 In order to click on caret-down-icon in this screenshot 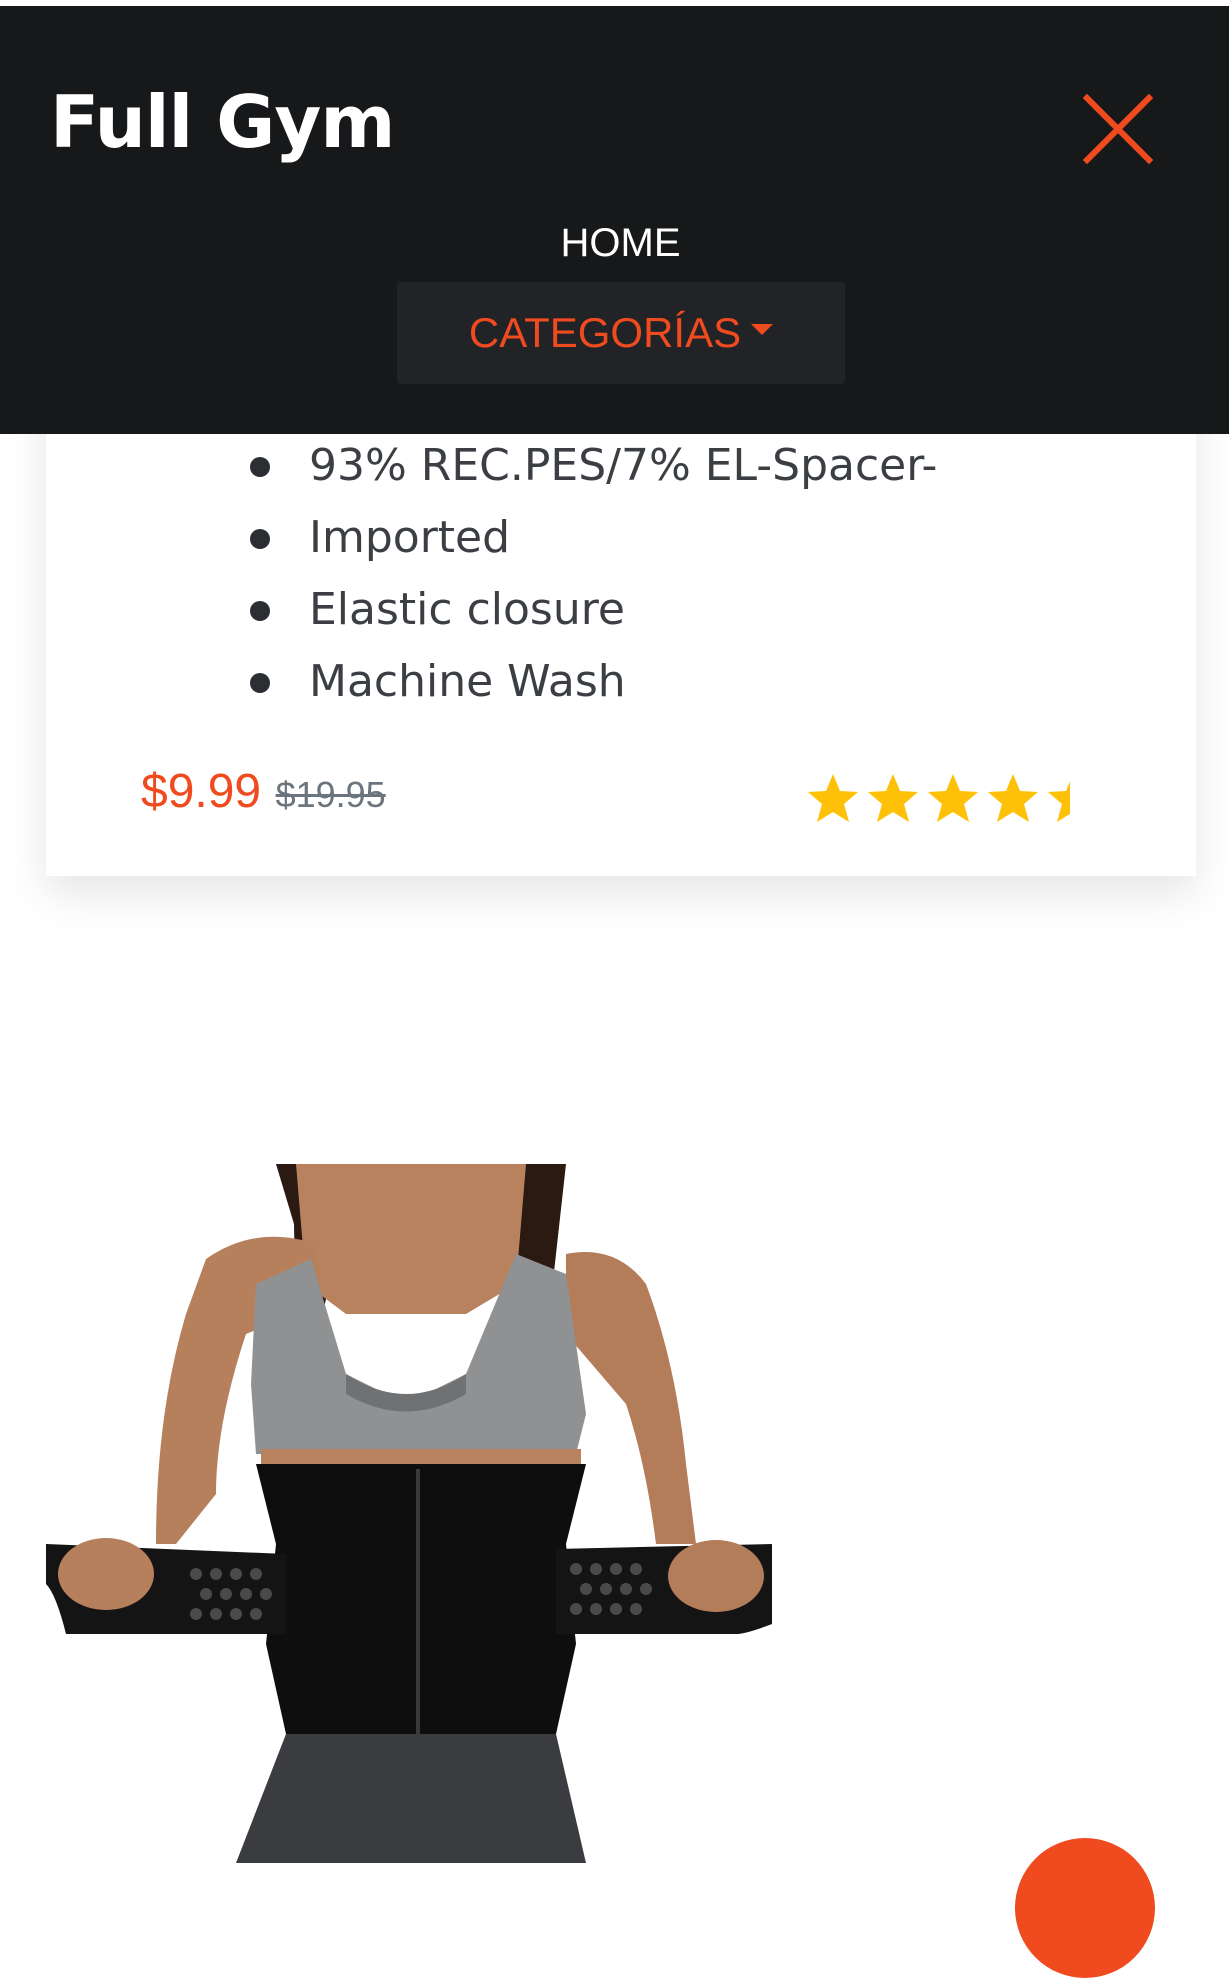, I will do `click(762, 329)`.